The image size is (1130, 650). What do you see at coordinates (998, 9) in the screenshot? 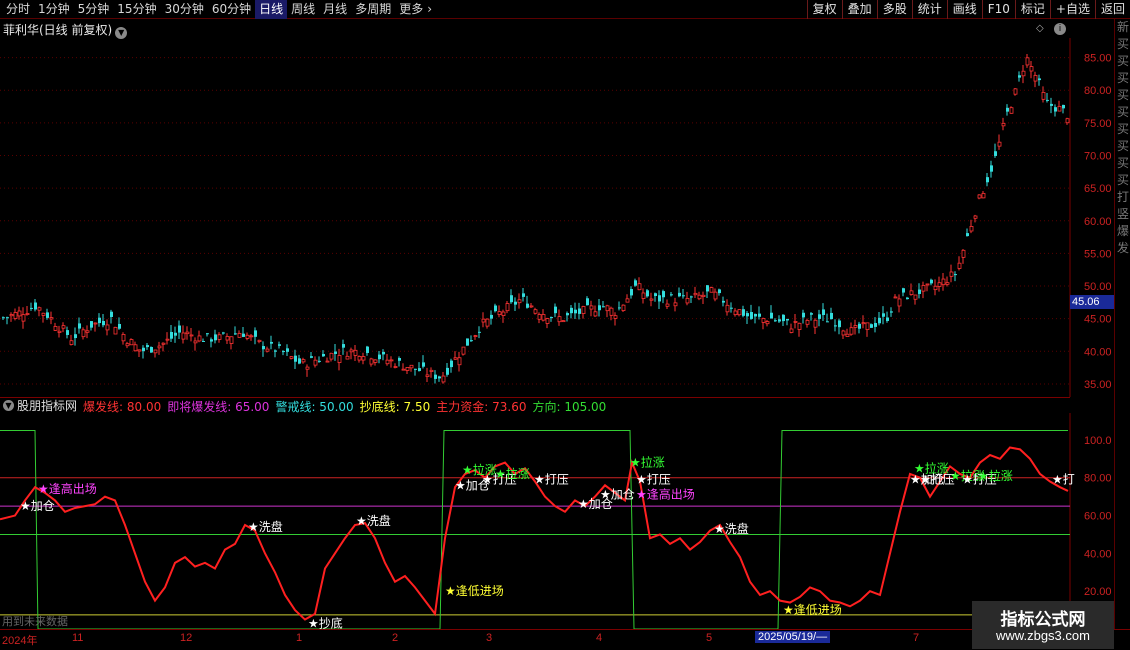
I see `tool-button-5: F10` at bounding box center [998, 9].